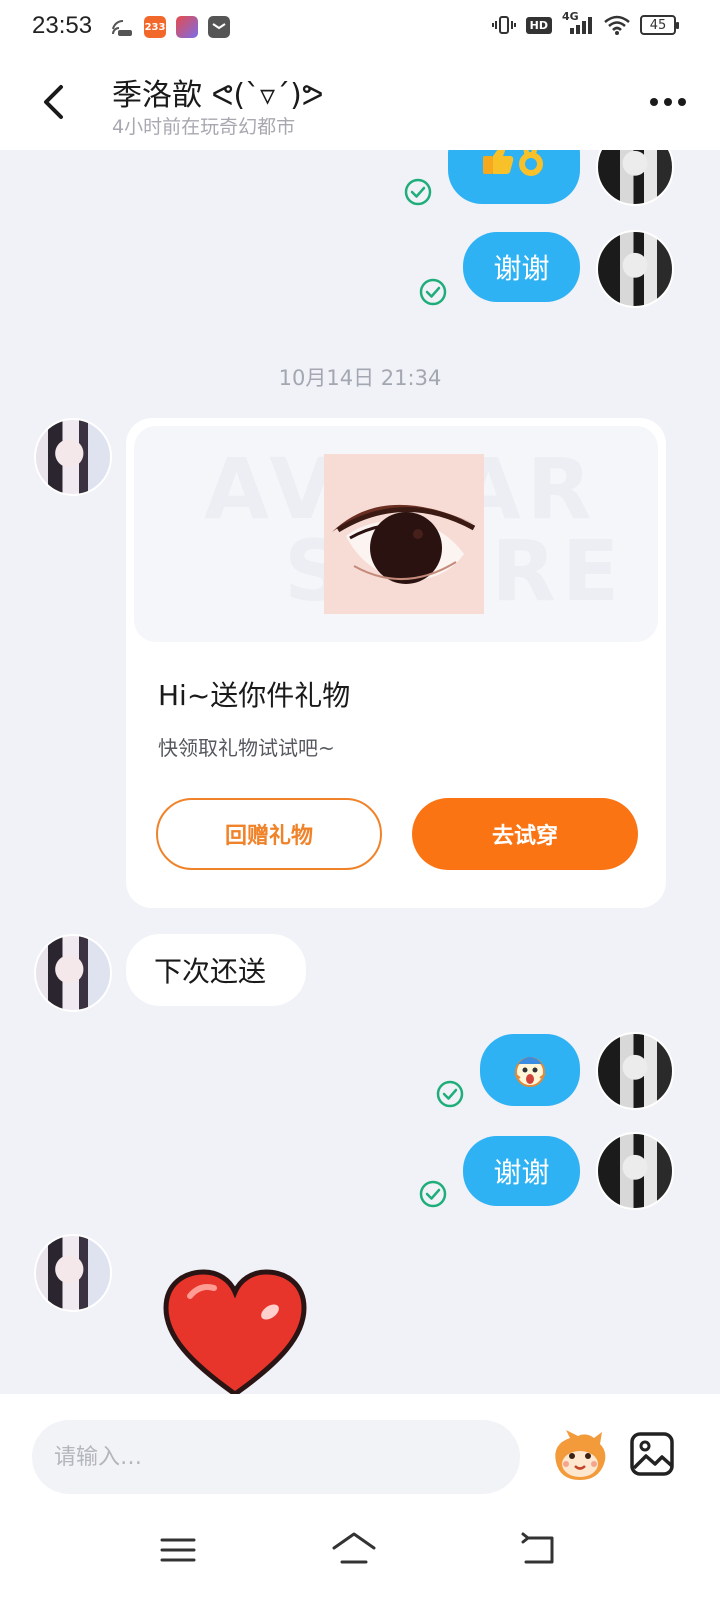  What do you see at coordinates (187, 27) in the screenshot?
I see `game-app-icon` at bounding box center [187, 27].